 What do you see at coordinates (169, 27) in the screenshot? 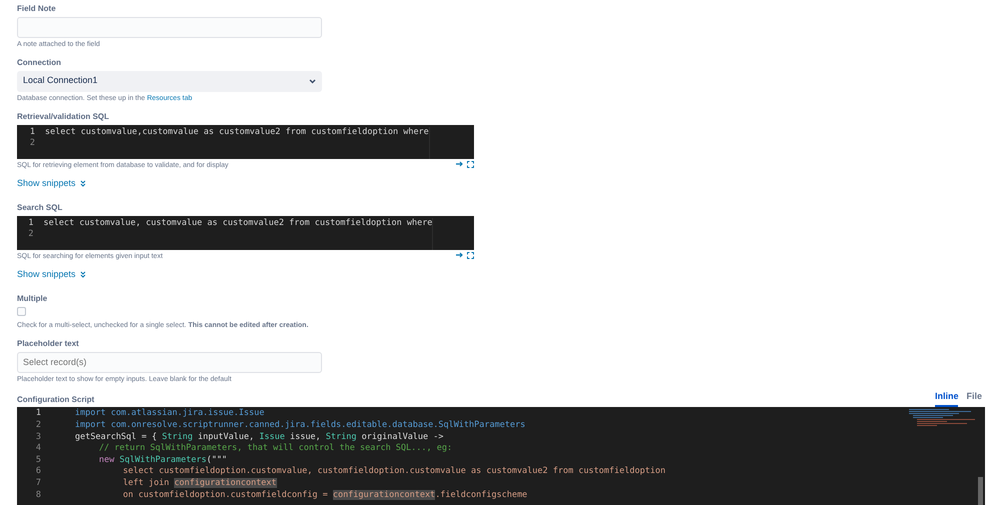
I see `text-field` at bounding box center [169, 27].